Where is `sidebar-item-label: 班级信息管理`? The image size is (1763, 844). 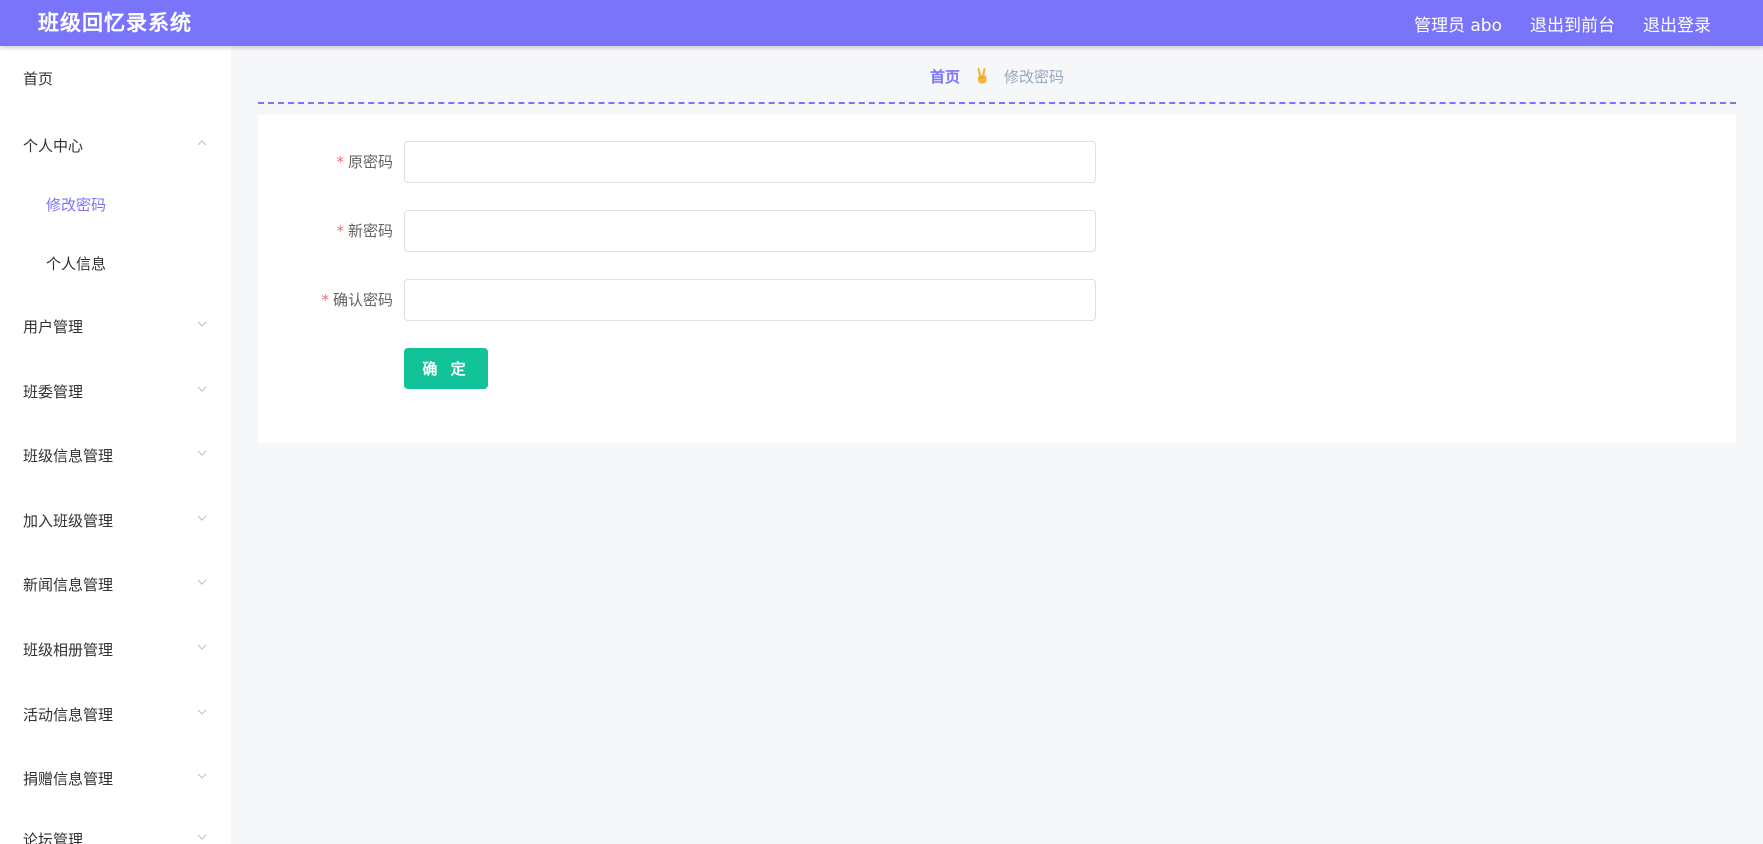
sidebar-item-label: 班级信息管理 is located at coordinates (68, 455).